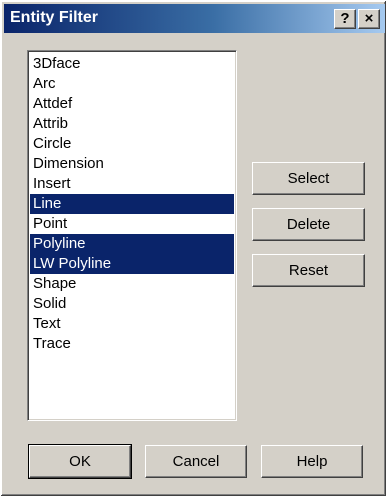  What do you see at coordinates (132, 84) in the screenshot?
I see `list-item: Arc` at bounding box center [132, 84].